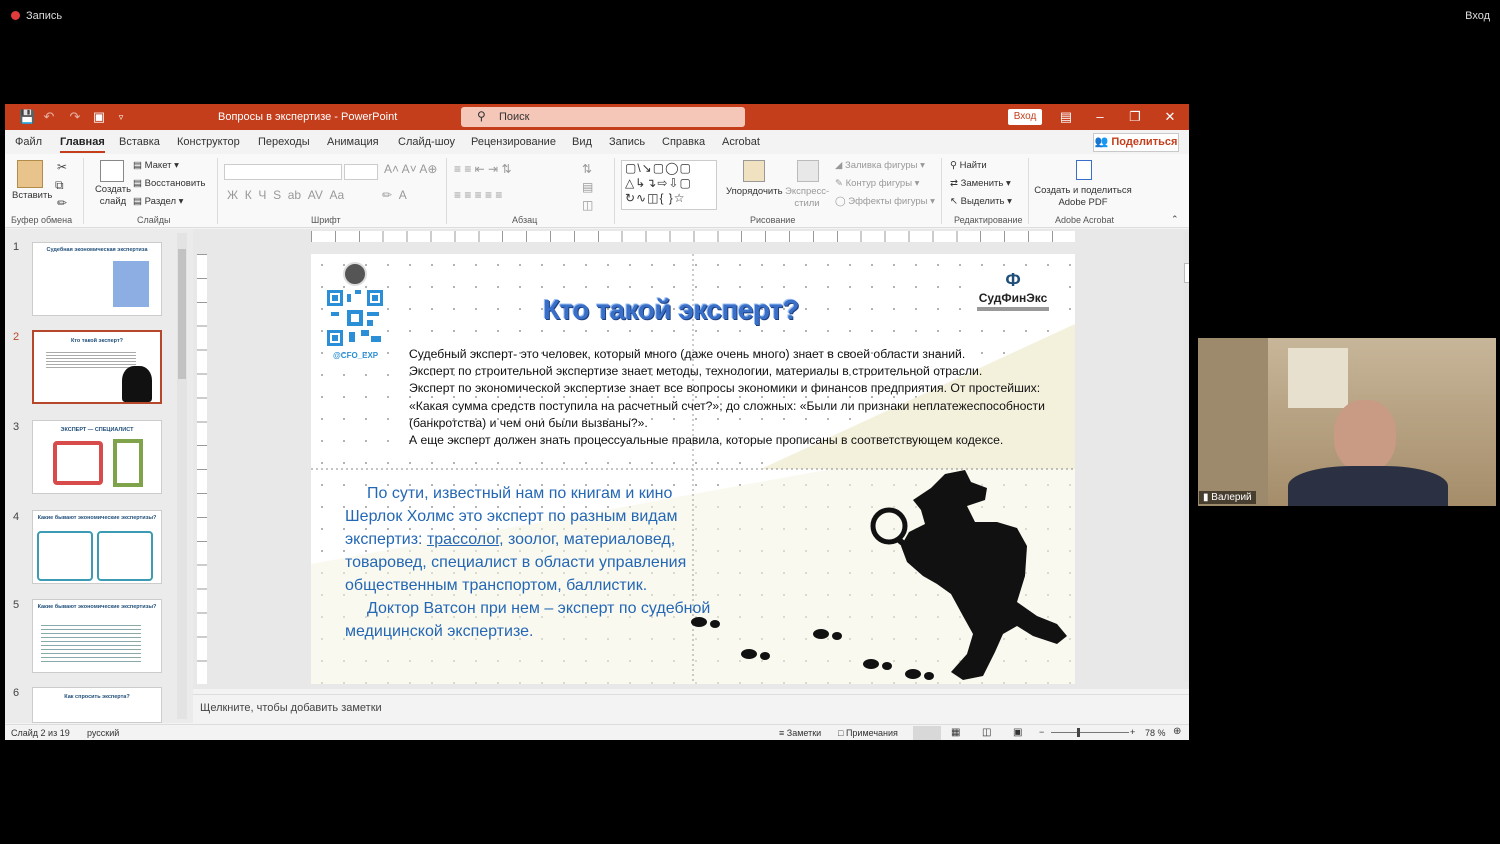 The width and height of the screenshot is (1500, 844). I want to click on ribbon-separator, so click(614, 191).